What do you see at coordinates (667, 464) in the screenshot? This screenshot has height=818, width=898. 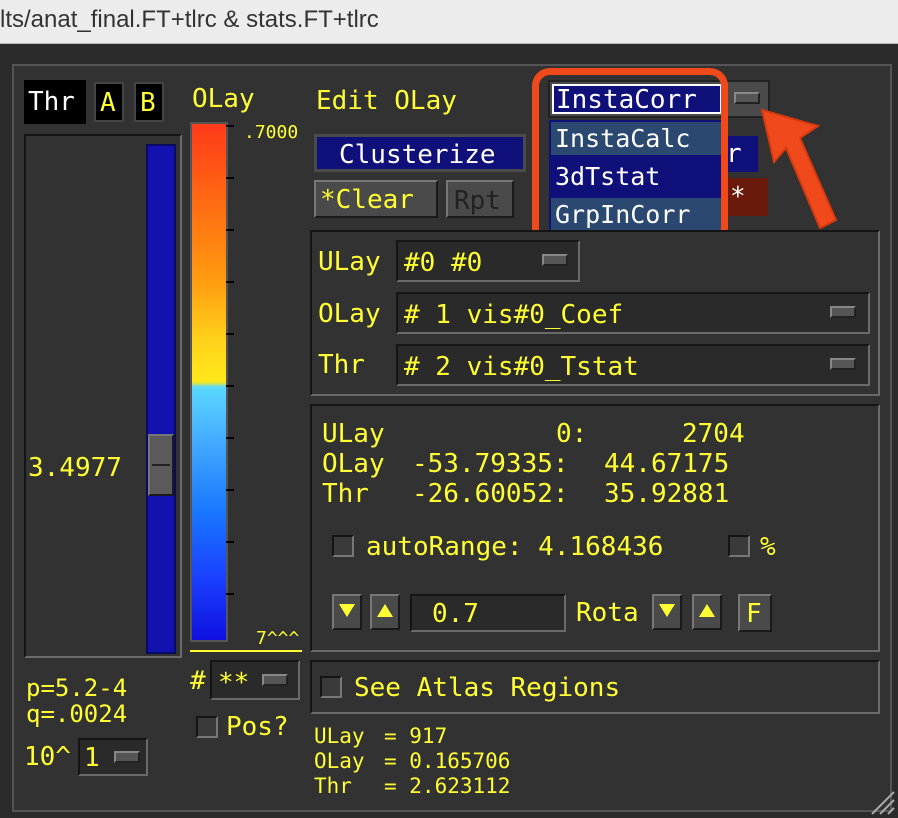 I see `olay-range-max: 44.67175` at bounding box center [667, 464].